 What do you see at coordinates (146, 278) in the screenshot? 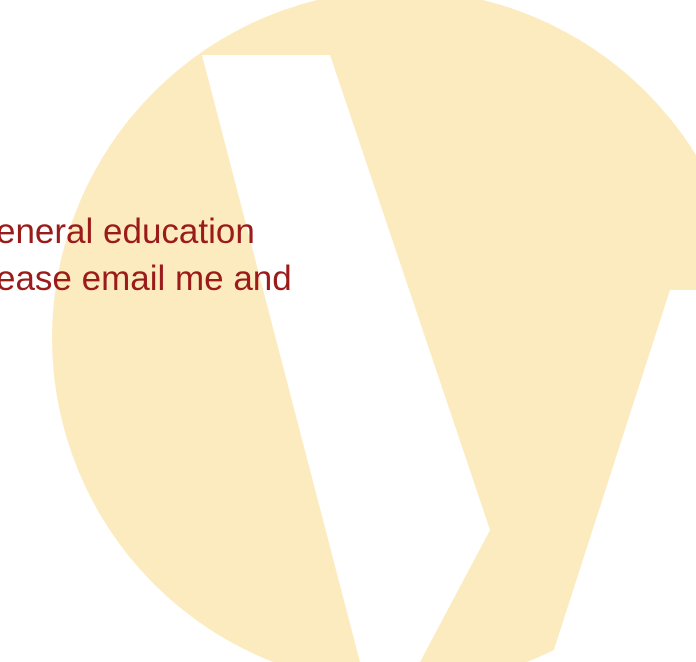
I see `body-text-line-2: ease email me and` at bounding box center [146, 278].